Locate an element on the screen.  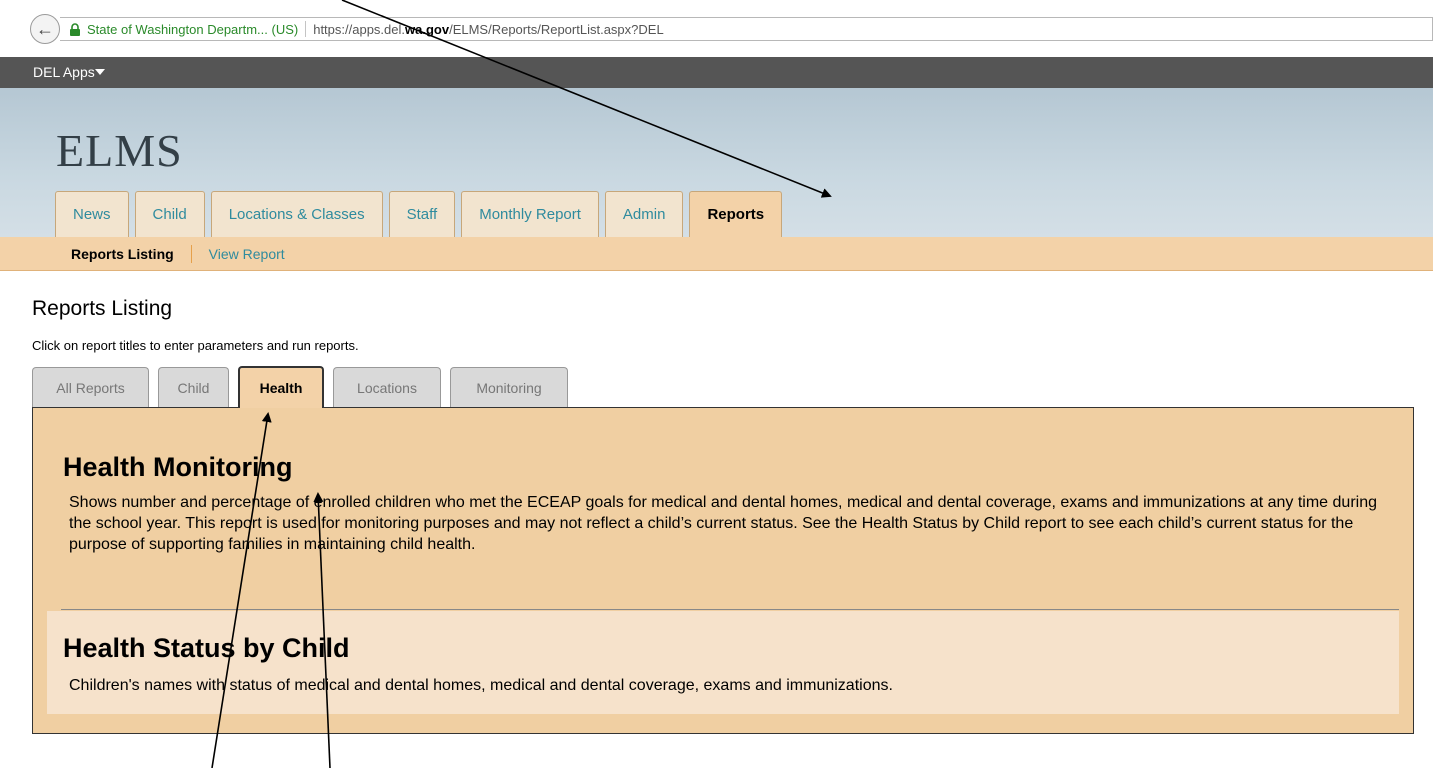
tab-health: Health is located at coordinates (281, 387).